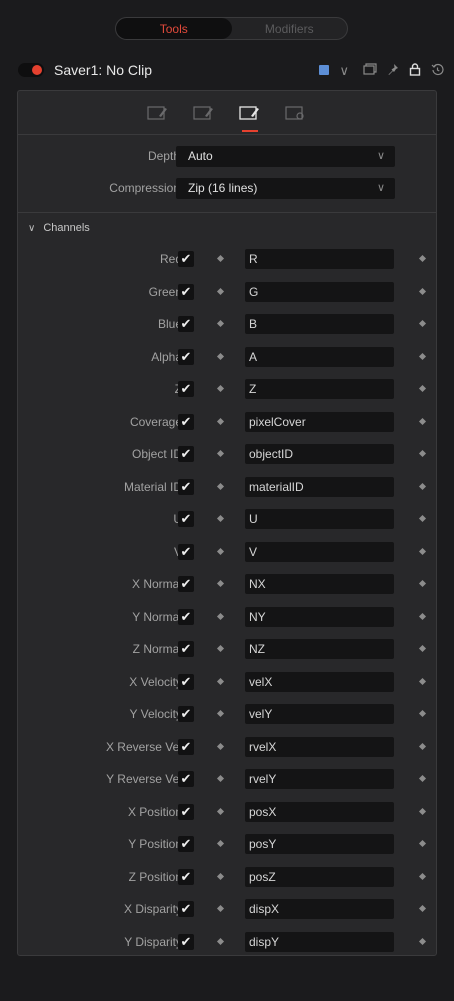 Image resolution: width=454 pixels, height=1001 pixels. I want to click on channel-name-input: Z, so click(319, 389).